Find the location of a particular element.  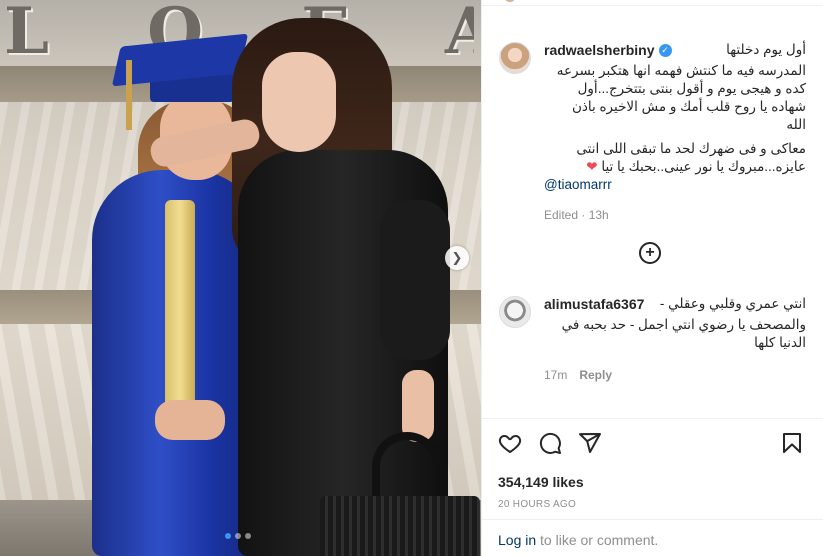

caption-edited-time: Edited · 13h is located at coordinates (576, 215).